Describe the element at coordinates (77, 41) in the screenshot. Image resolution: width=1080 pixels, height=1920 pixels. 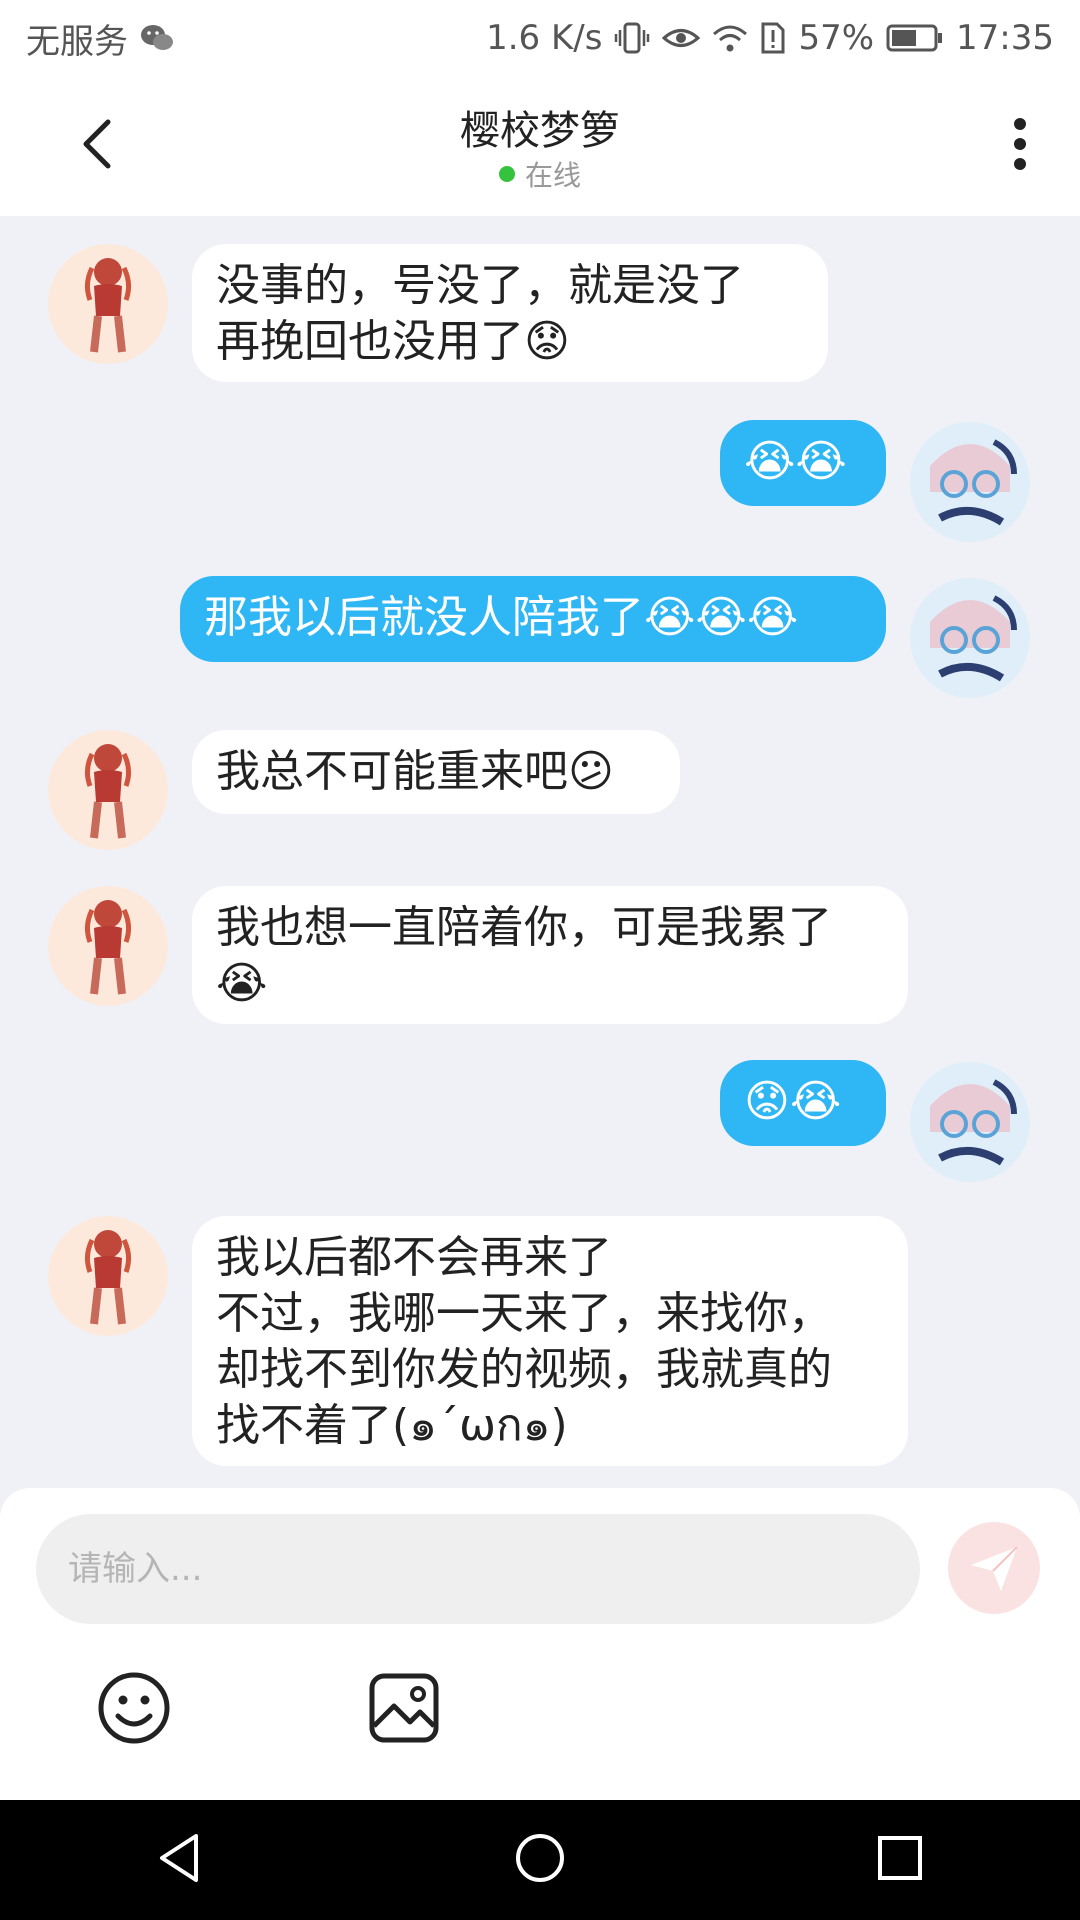
I see `carrier-text: 无服务` at that location.